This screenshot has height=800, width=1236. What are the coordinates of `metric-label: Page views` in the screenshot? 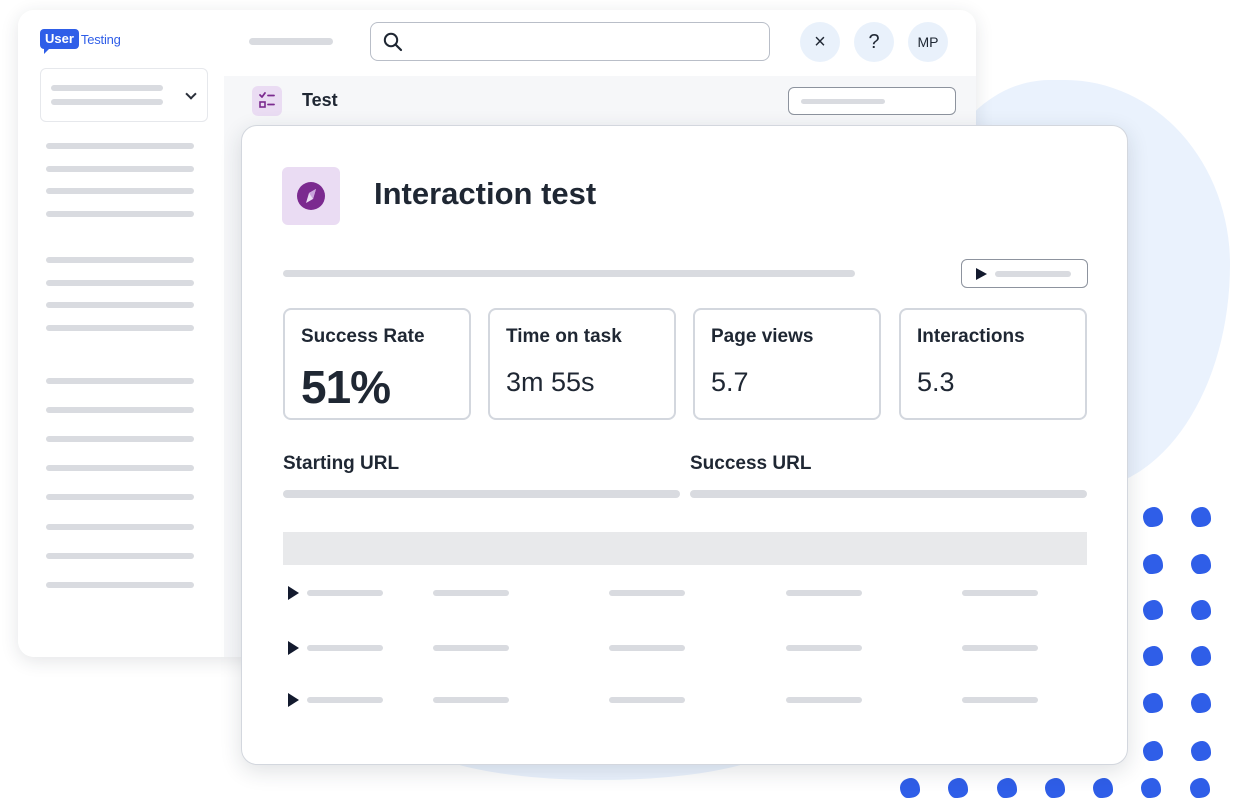 It's located at (762, 336).